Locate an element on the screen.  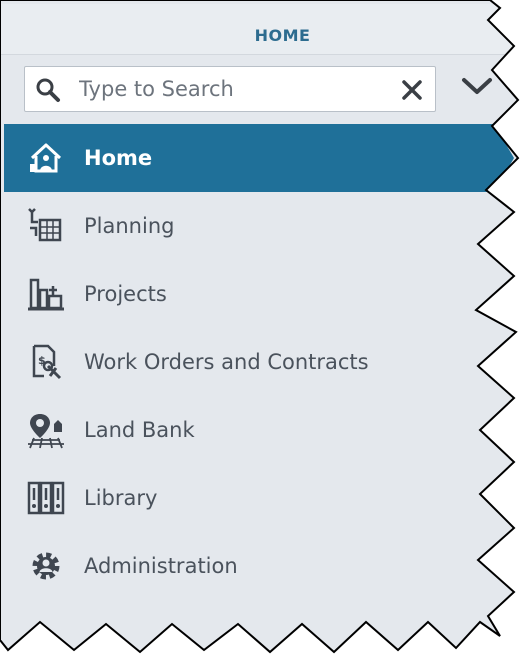
nav-item-administration: Administration is located at coordinates (259, 566).